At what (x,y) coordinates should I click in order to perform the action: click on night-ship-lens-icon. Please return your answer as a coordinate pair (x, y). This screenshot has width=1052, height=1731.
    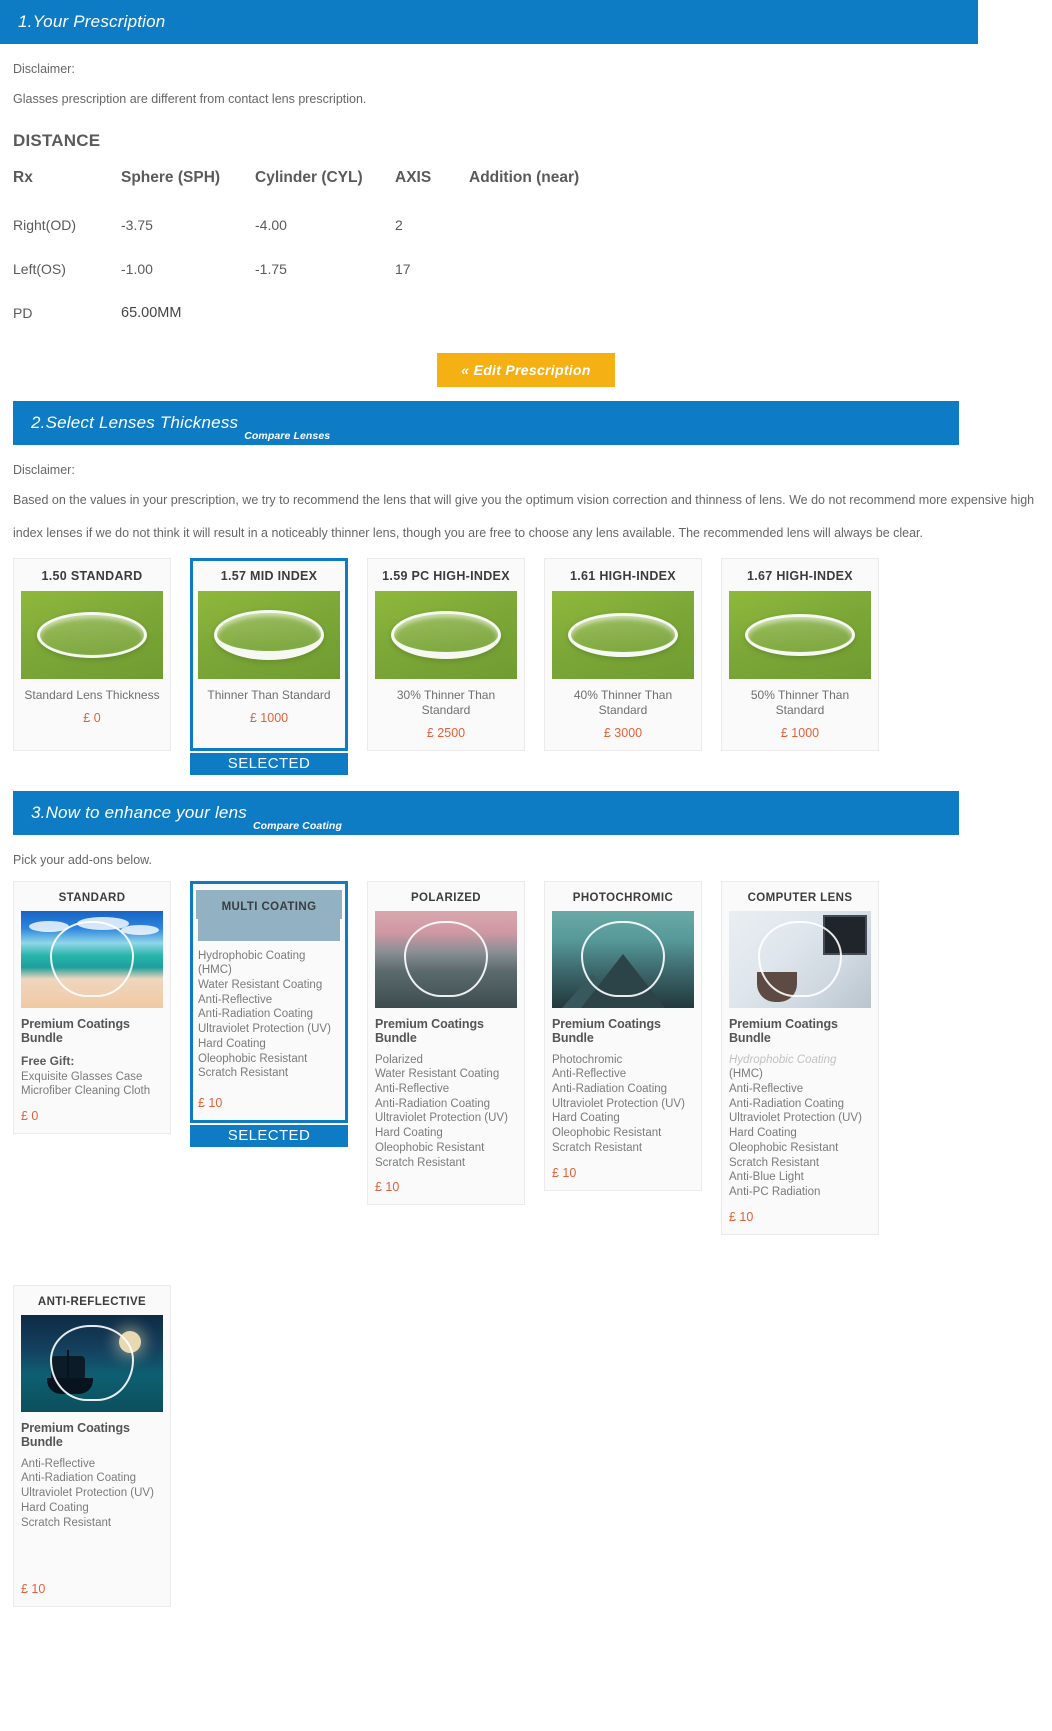
    Looking at the image, I should click on (92, 1363).